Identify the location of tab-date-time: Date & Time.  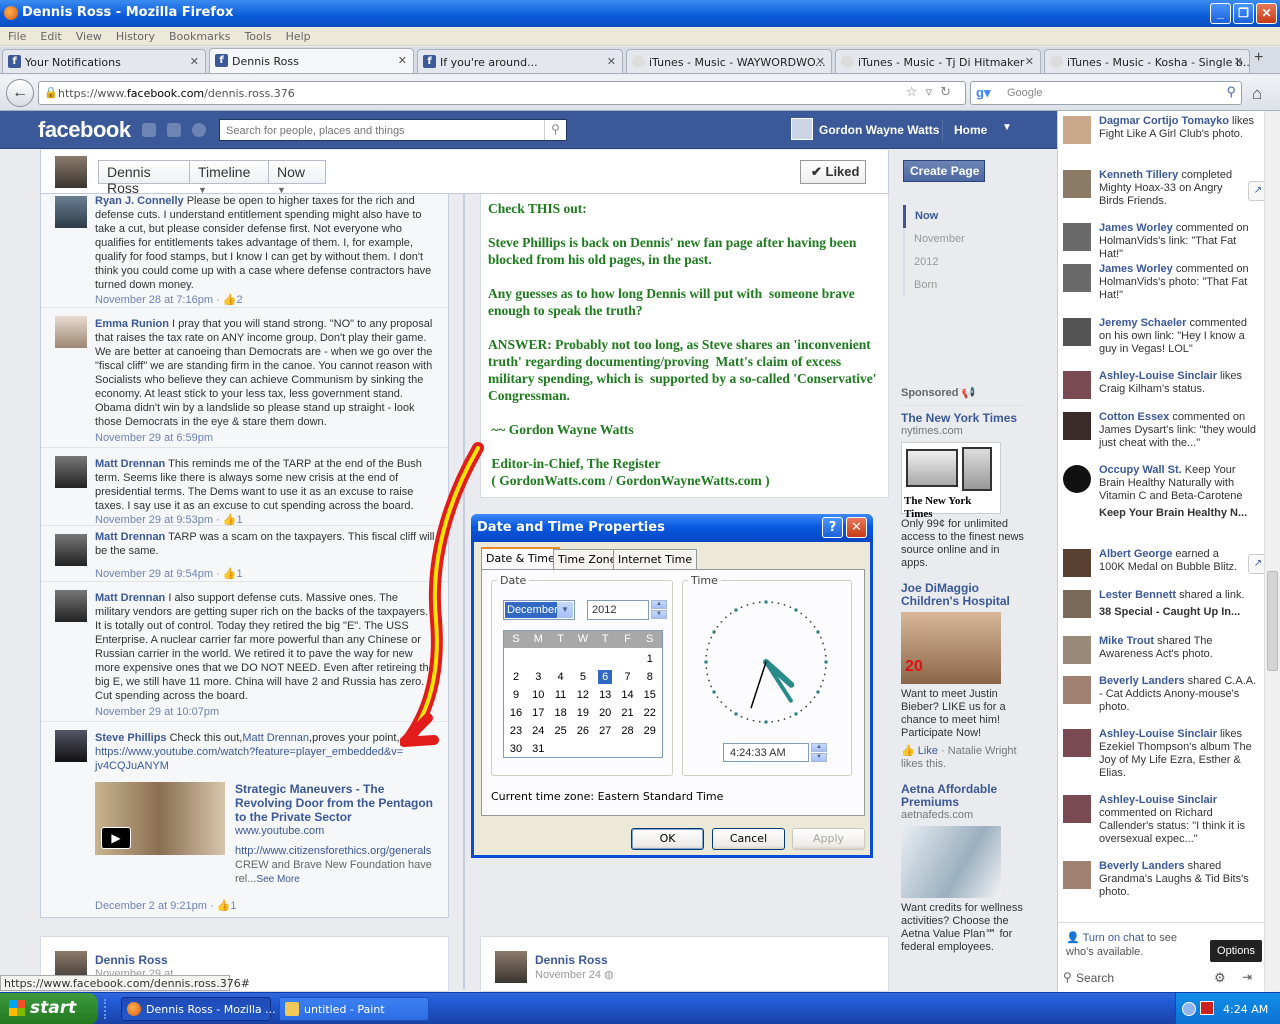
(520, 558).